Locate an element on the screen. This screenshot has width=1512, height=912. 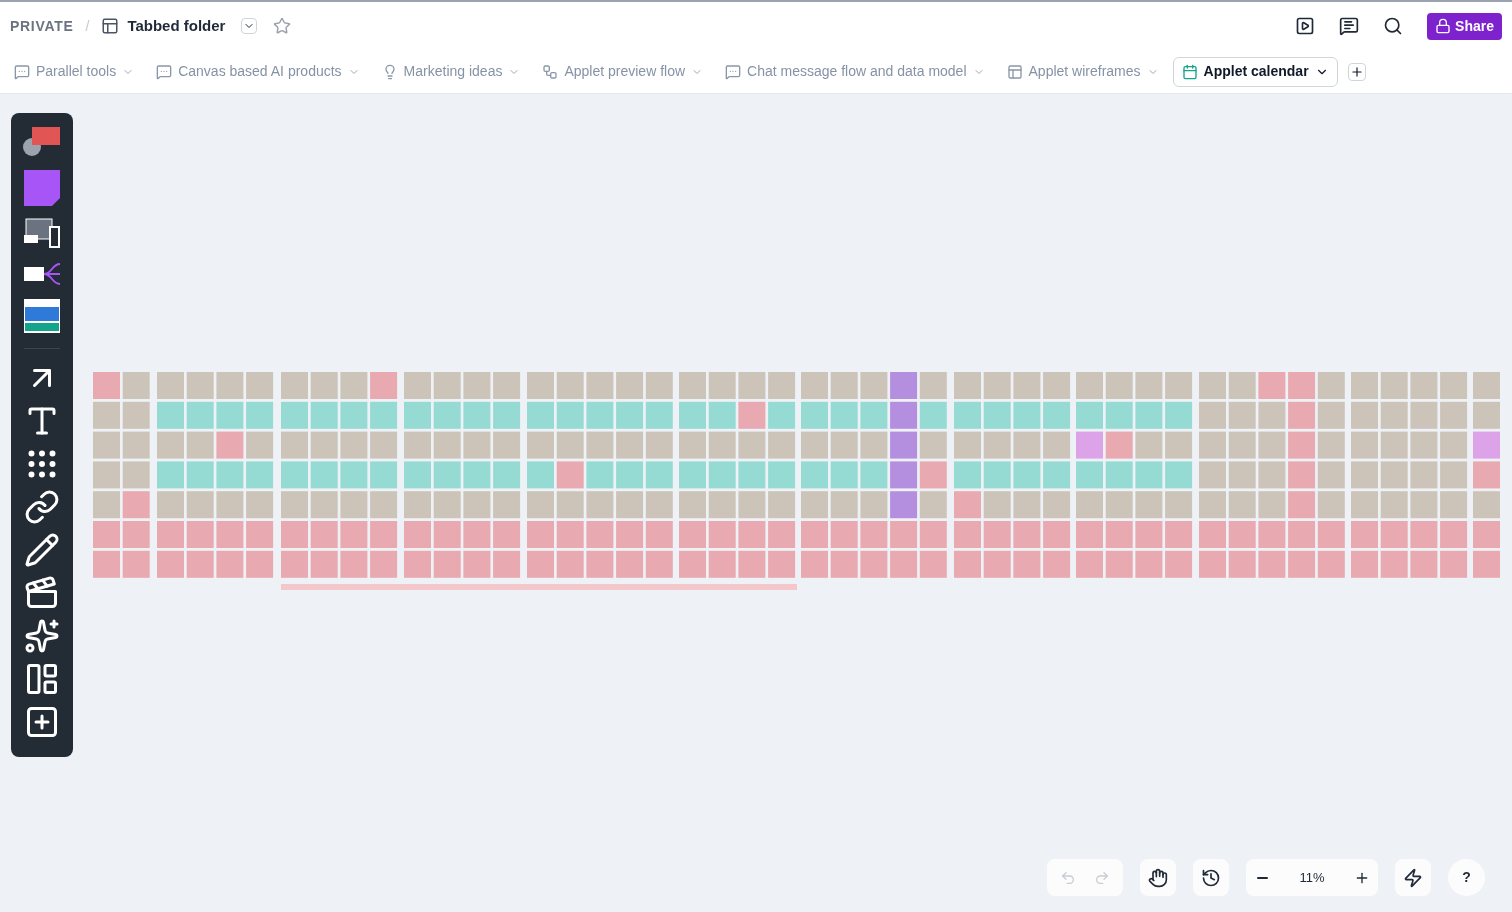
lock-icon is located at coordinates (1443, 26).